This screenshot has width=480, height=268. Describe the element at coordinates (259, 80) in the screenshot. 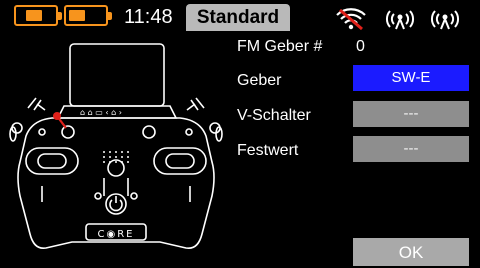

I see `geber-label: Geber` at that location.